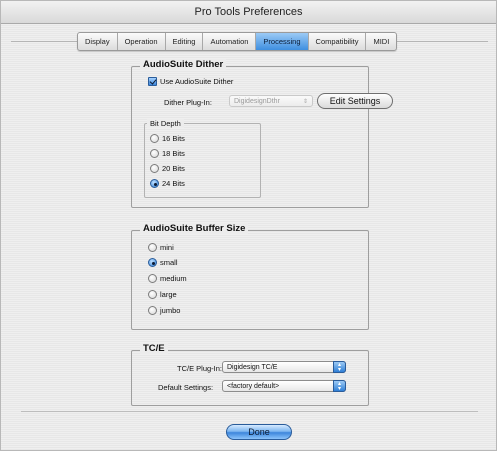  Describe the element at coordinates (305, 102) in the screenshot. I see `popup-arrows-icon: ⇕` at that location.